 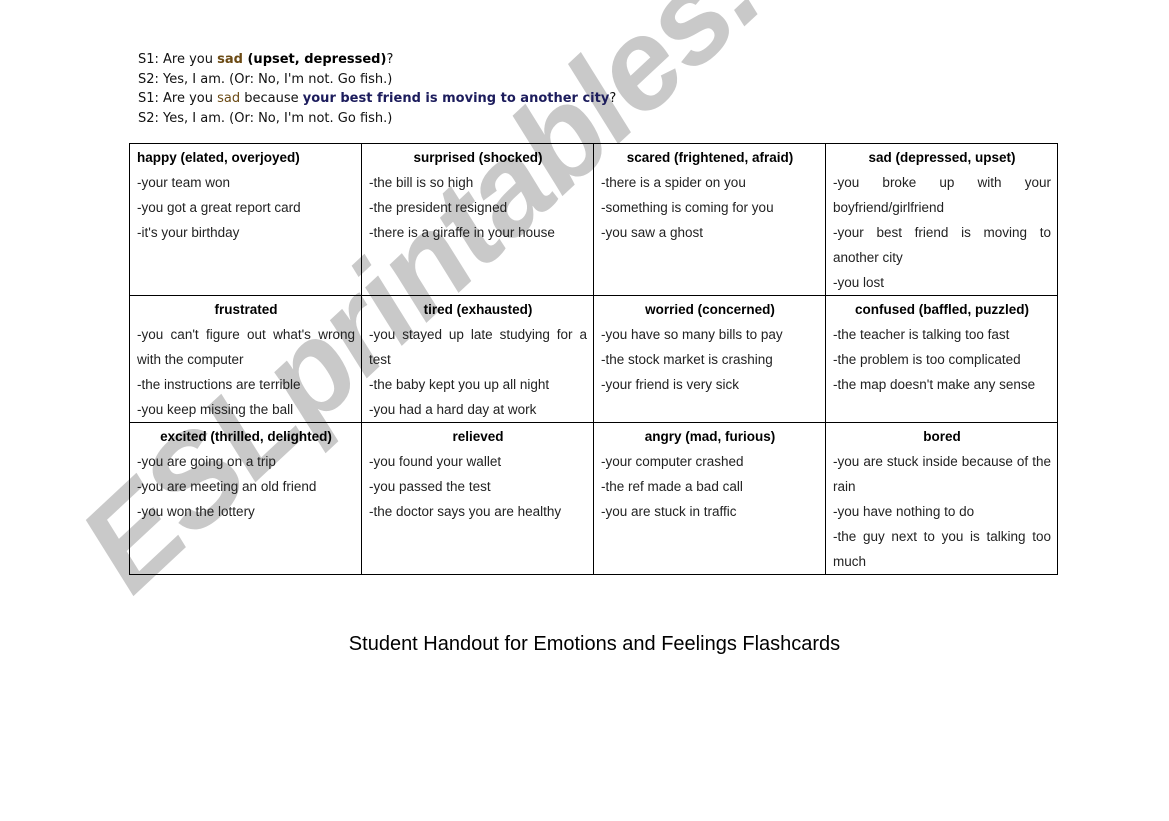 What do you see at coordinates (669, 511) in the screenshot?
I see `situation-item: -you are stuck in traffic` at bounding box center [669, 511].